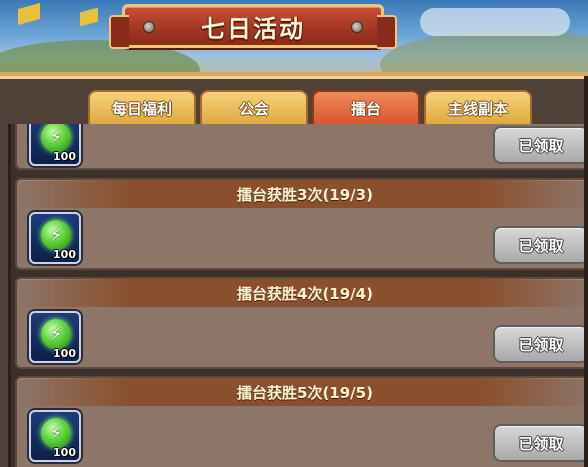 The height and width of the screenshot is (467, 588). I want to click on tab-guild: 公会, so click(254, 107).